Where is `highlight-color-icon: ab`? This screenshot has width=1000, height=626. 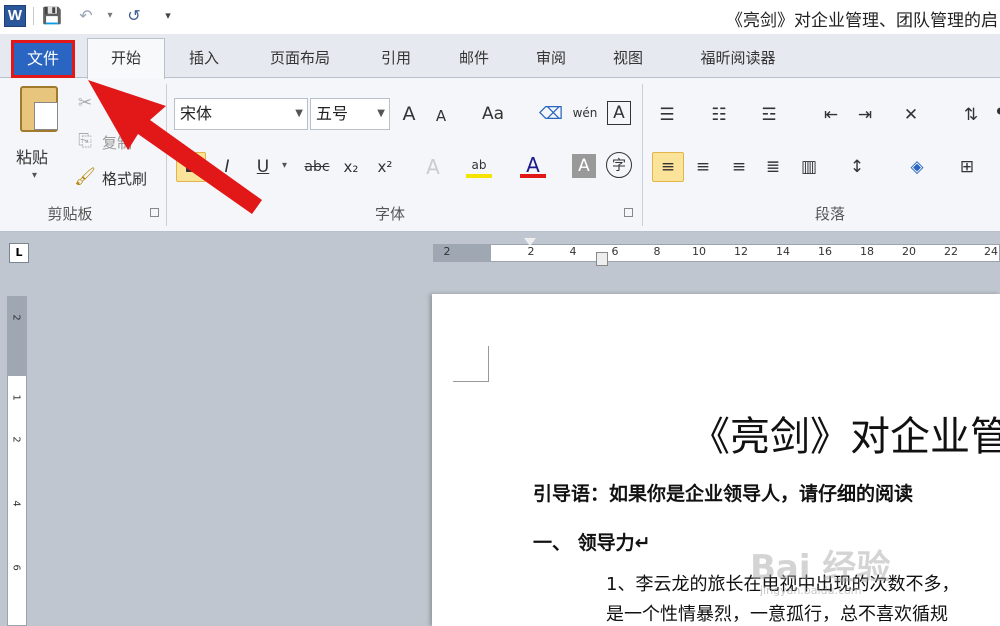
highlight-color-icon: ab is located at coordinates (479, 165).